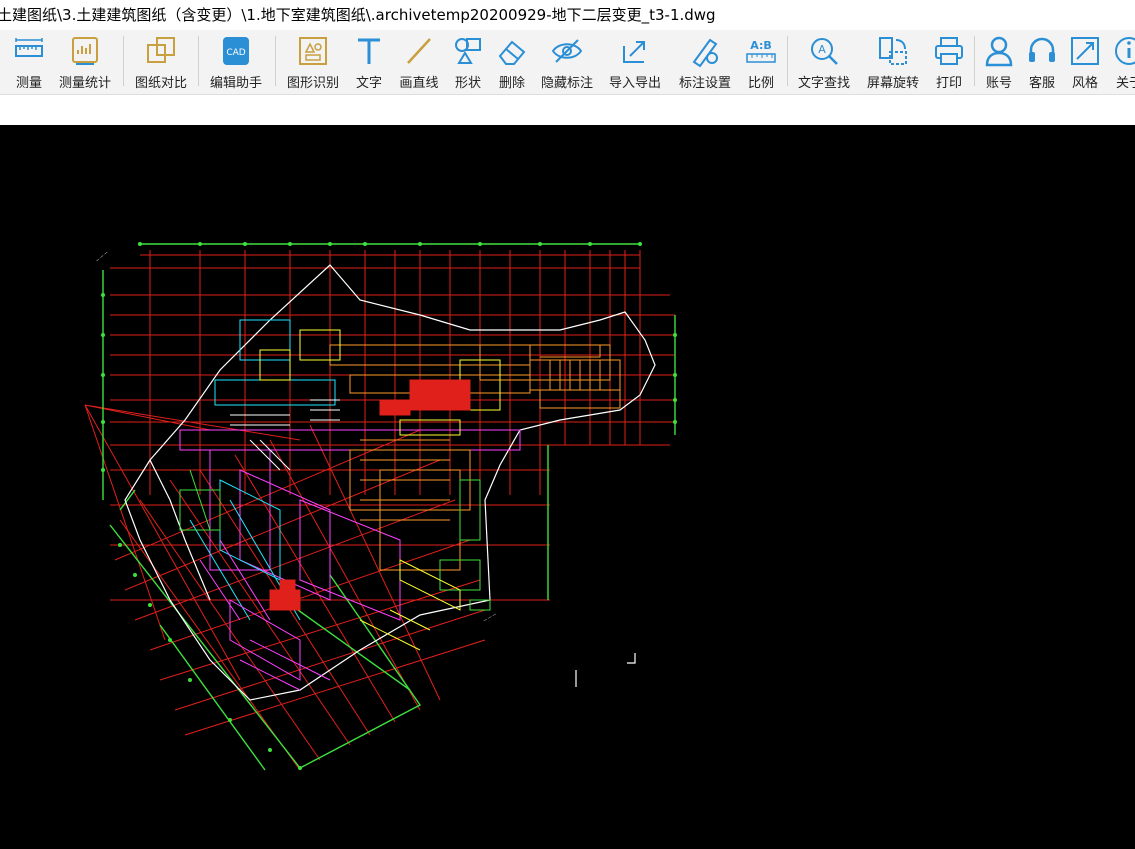  What do you see at coordinates (84, 83) in the screenshot?
I see `measure-stats-label: 测量统计` at bounding box center [84, 83].